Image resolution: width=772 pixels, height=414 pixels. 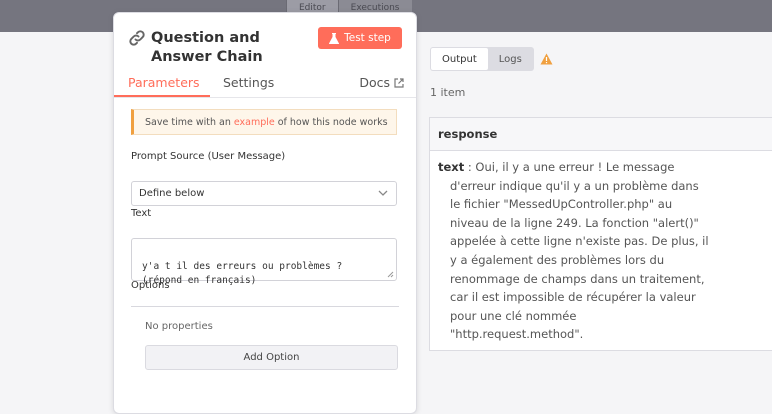 I want to click on response-text-9: pour une clé nommée, so click(x=513, y=315).